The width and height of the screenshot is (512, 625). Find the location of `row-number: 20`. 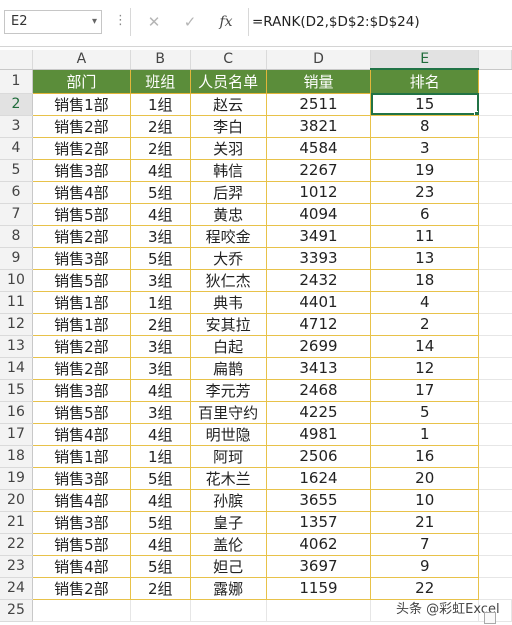

row-number: 20 is located at coordinates (16, 500).